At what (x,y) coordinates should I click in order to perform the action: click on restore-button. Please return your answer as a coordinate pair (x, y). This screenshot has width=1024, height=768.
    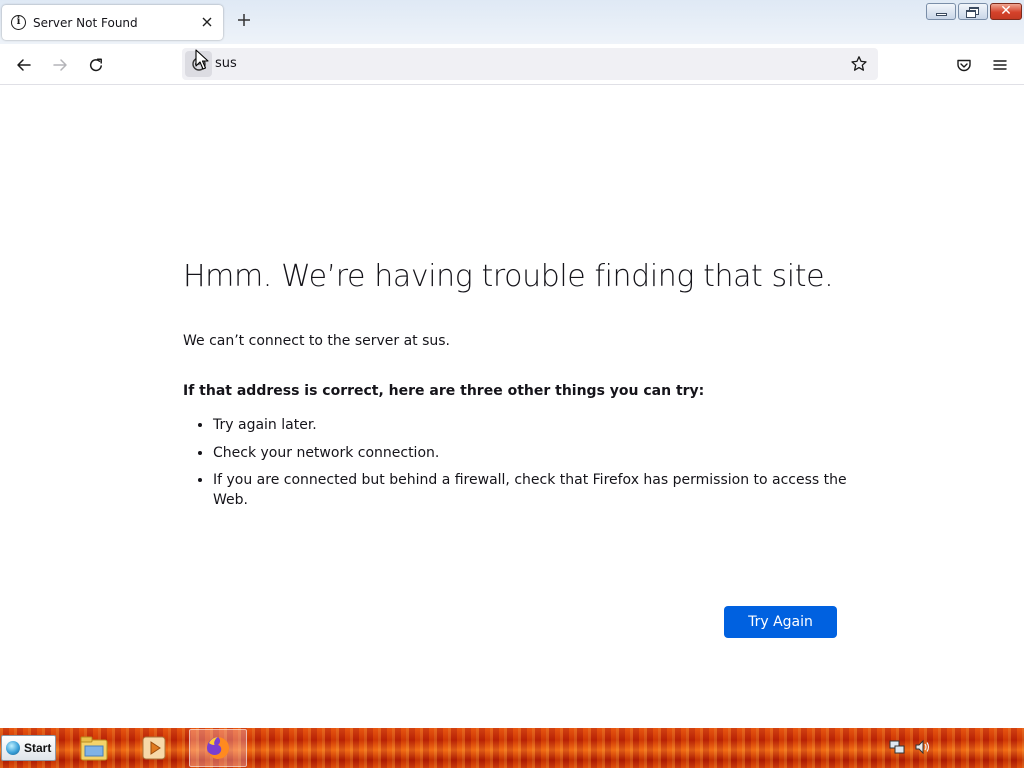
    Looking at the image, I should click on (973, 11).